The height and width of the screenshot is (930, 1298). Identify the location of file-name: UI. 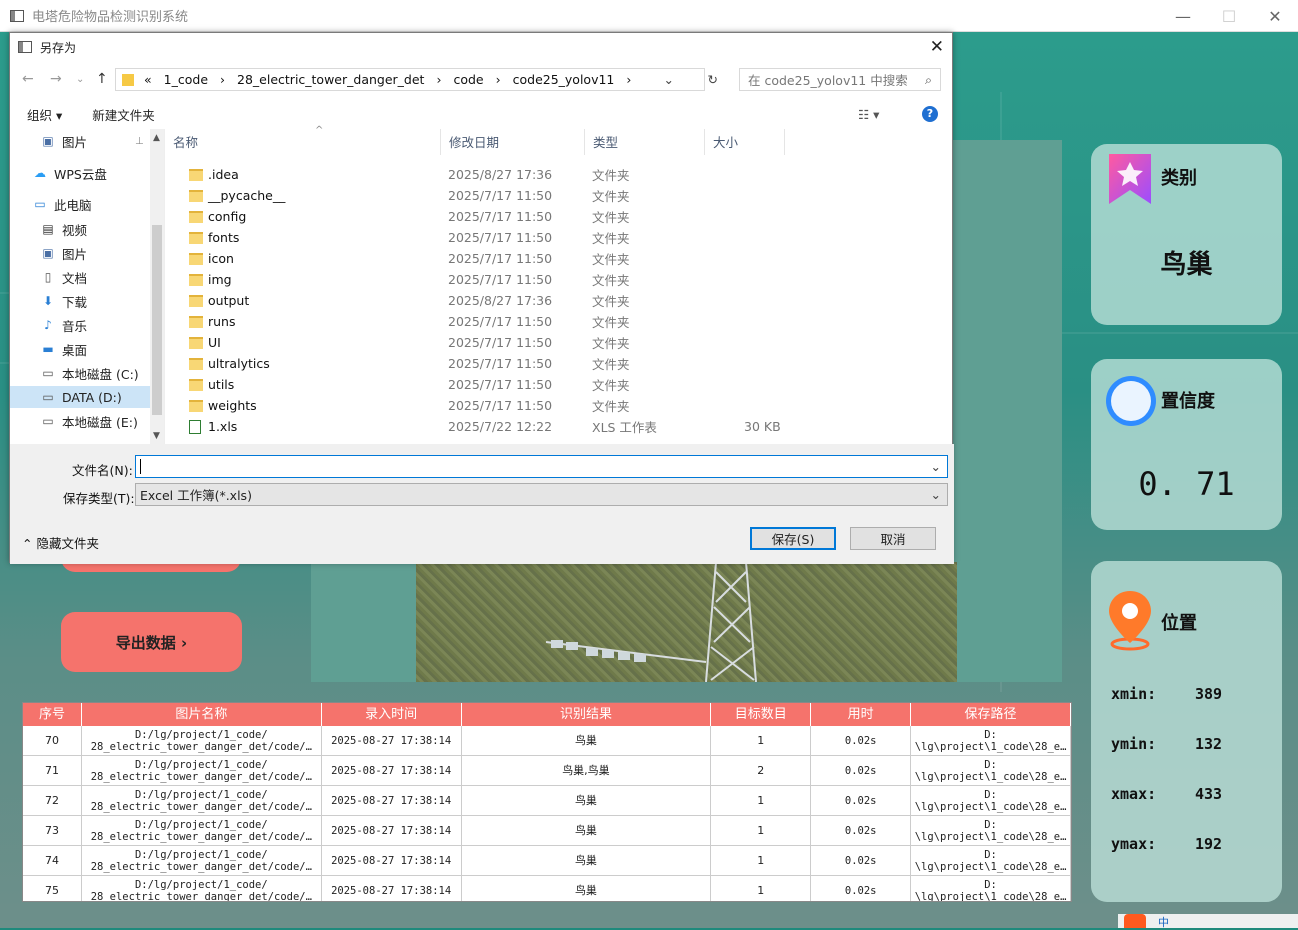
(214, 342).